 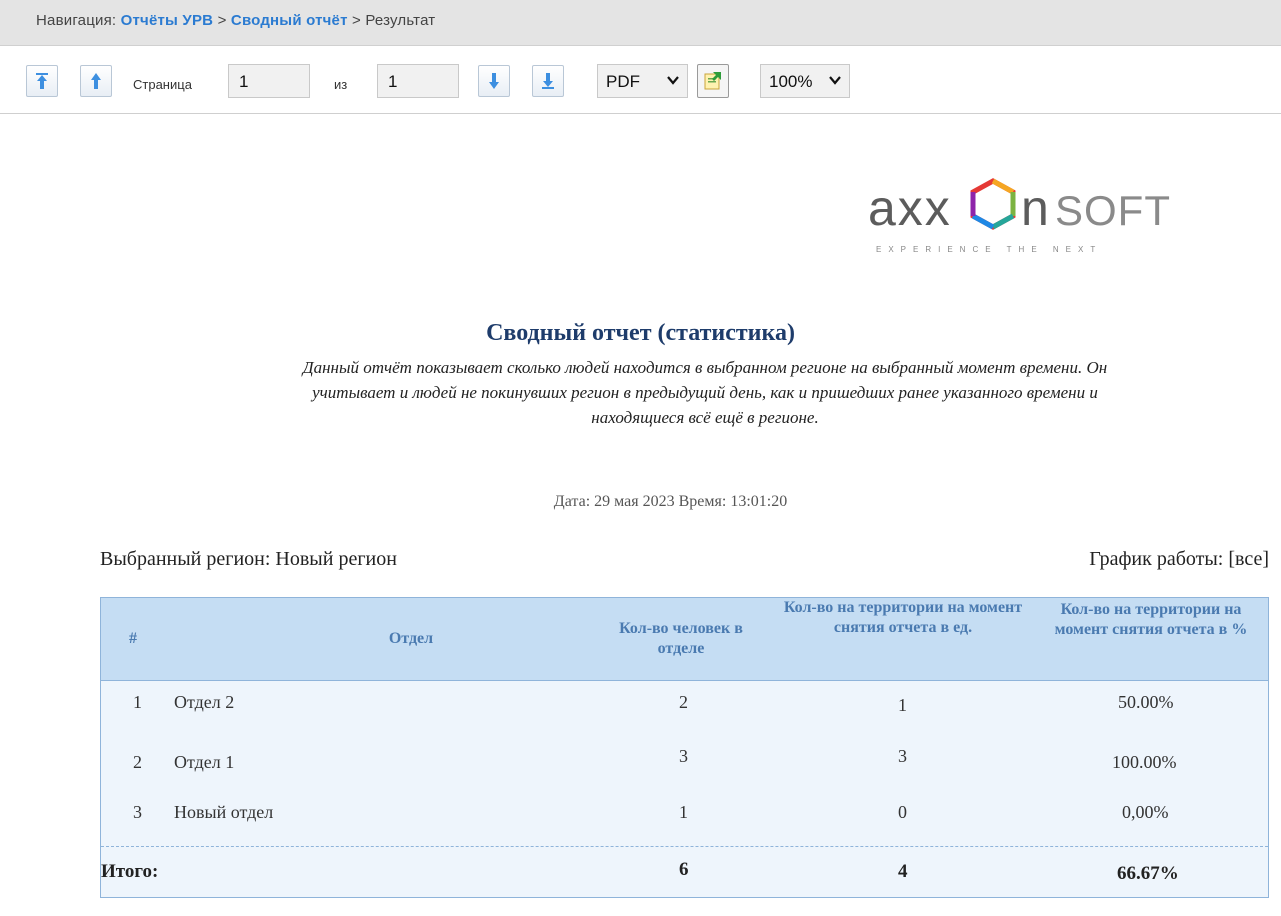 What do you see at coordinates (269, 81) in the screenshot?
I see `page-number-input: 1` at bounding box center [269, 81].